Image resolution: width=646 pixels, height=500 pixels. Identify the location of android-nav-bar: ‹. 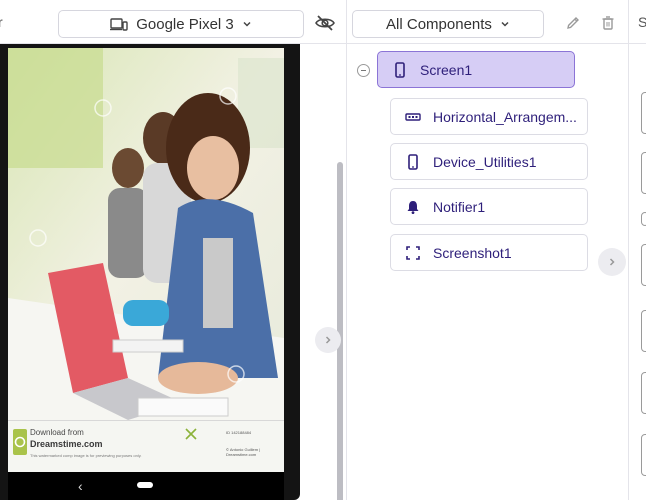
(146, 486).